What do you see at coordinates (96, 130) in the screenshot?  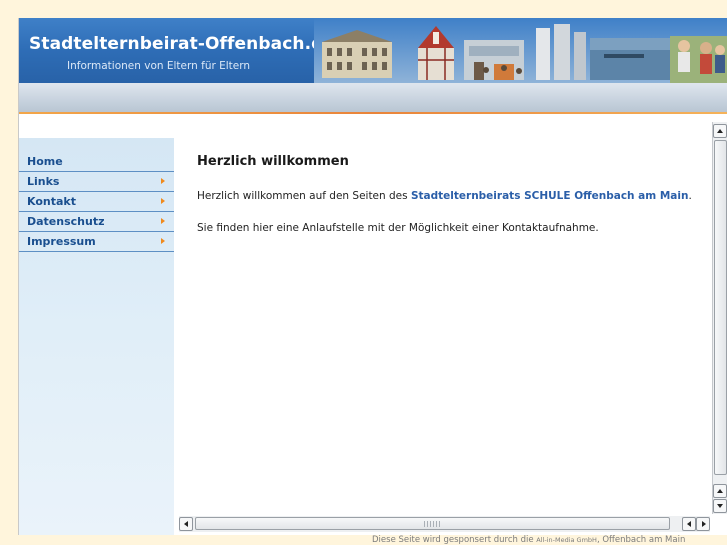 I see `sidebar-spacer` at bounding box center [96, 130].